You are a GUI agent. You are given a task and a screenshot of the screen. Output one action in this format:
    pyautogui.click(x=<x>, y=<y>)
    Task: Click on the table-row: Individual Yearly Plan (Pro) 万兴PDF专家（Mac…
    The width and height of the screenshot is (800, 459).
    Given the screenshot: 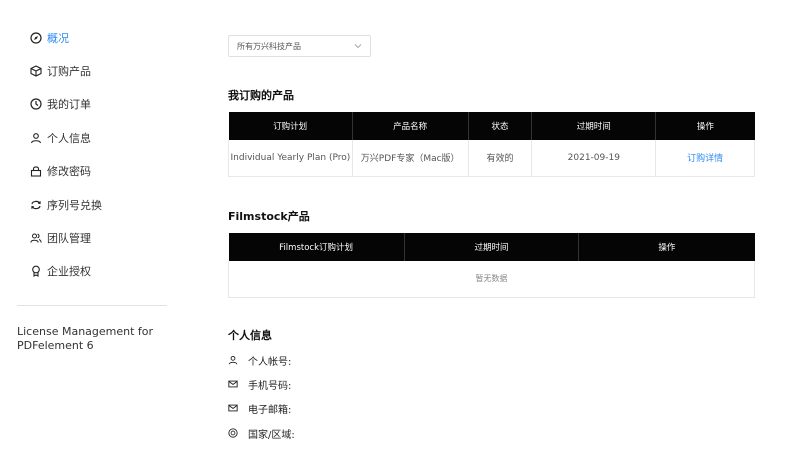 What is the action you would take?
    pyautogui.click(x=491, y=158)
    